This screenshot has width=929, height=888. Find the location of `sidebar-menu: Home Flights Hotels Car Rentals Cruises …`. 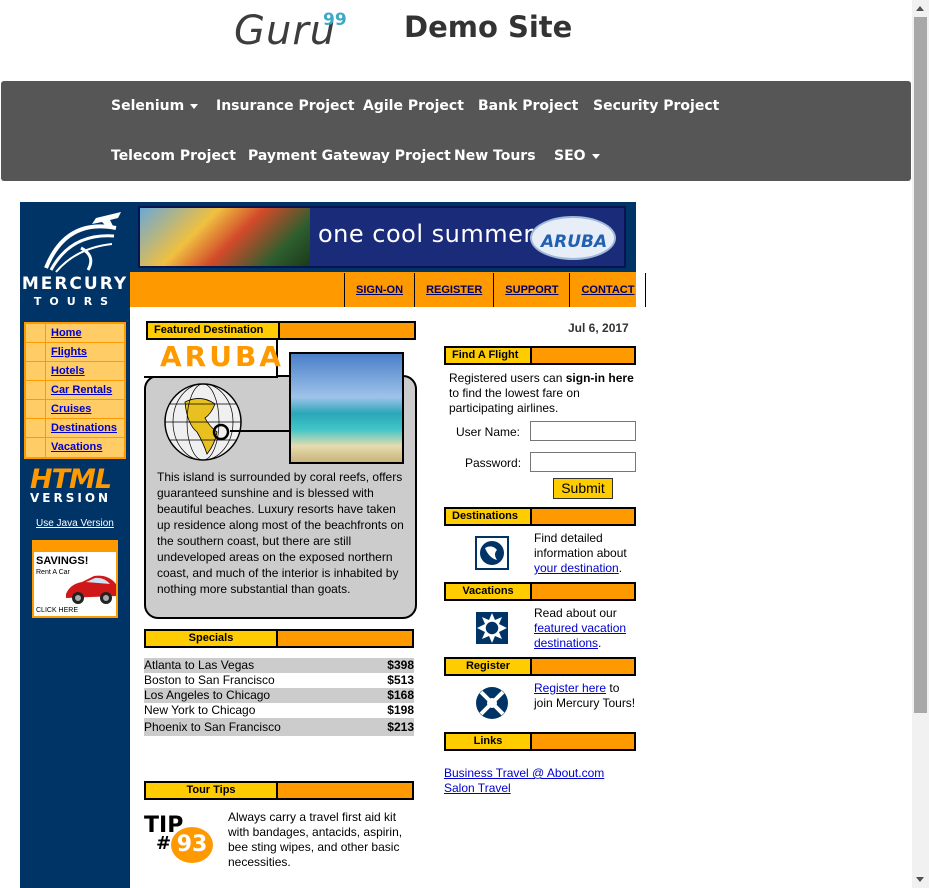

sidebar-menu: Home Flights Hotels Car Rentals Cruises … is located at coordinates (75, 390).